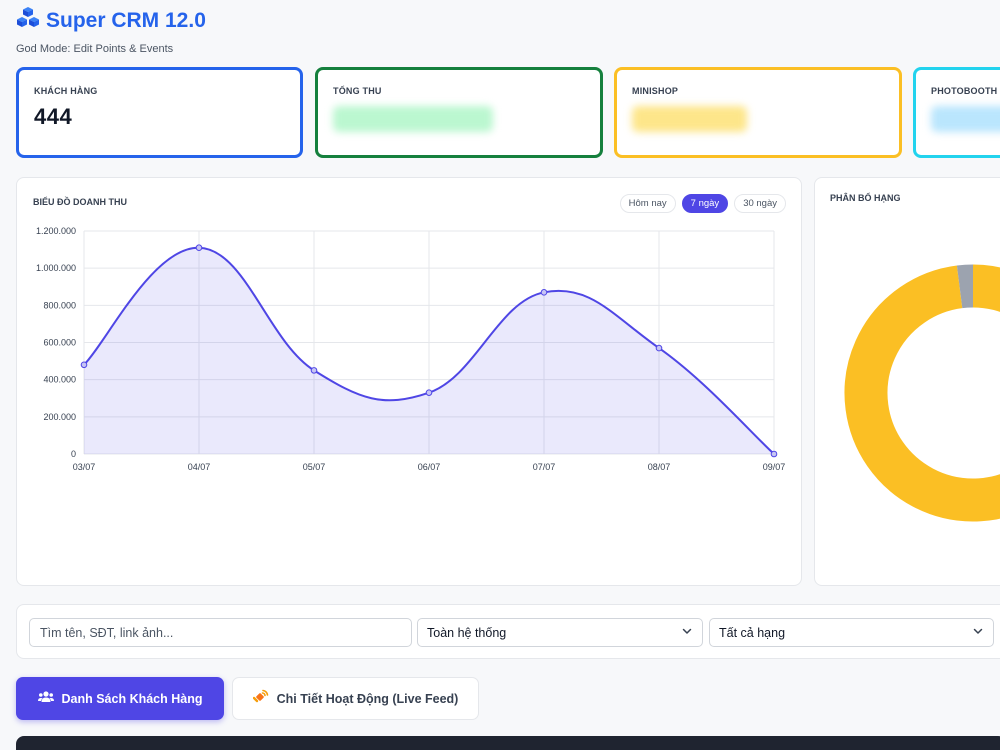  Describe the element at coordinates (429, 467) in the screenshot. I see `x-tick-label: 06/07` at that location.